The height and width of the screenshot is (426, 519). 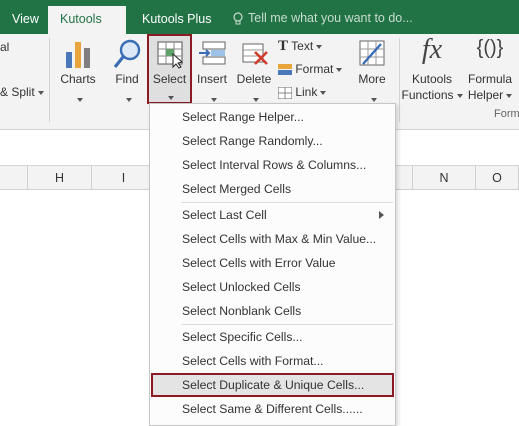 I want to click on text-button: T Text, so click(x=300, y=46).